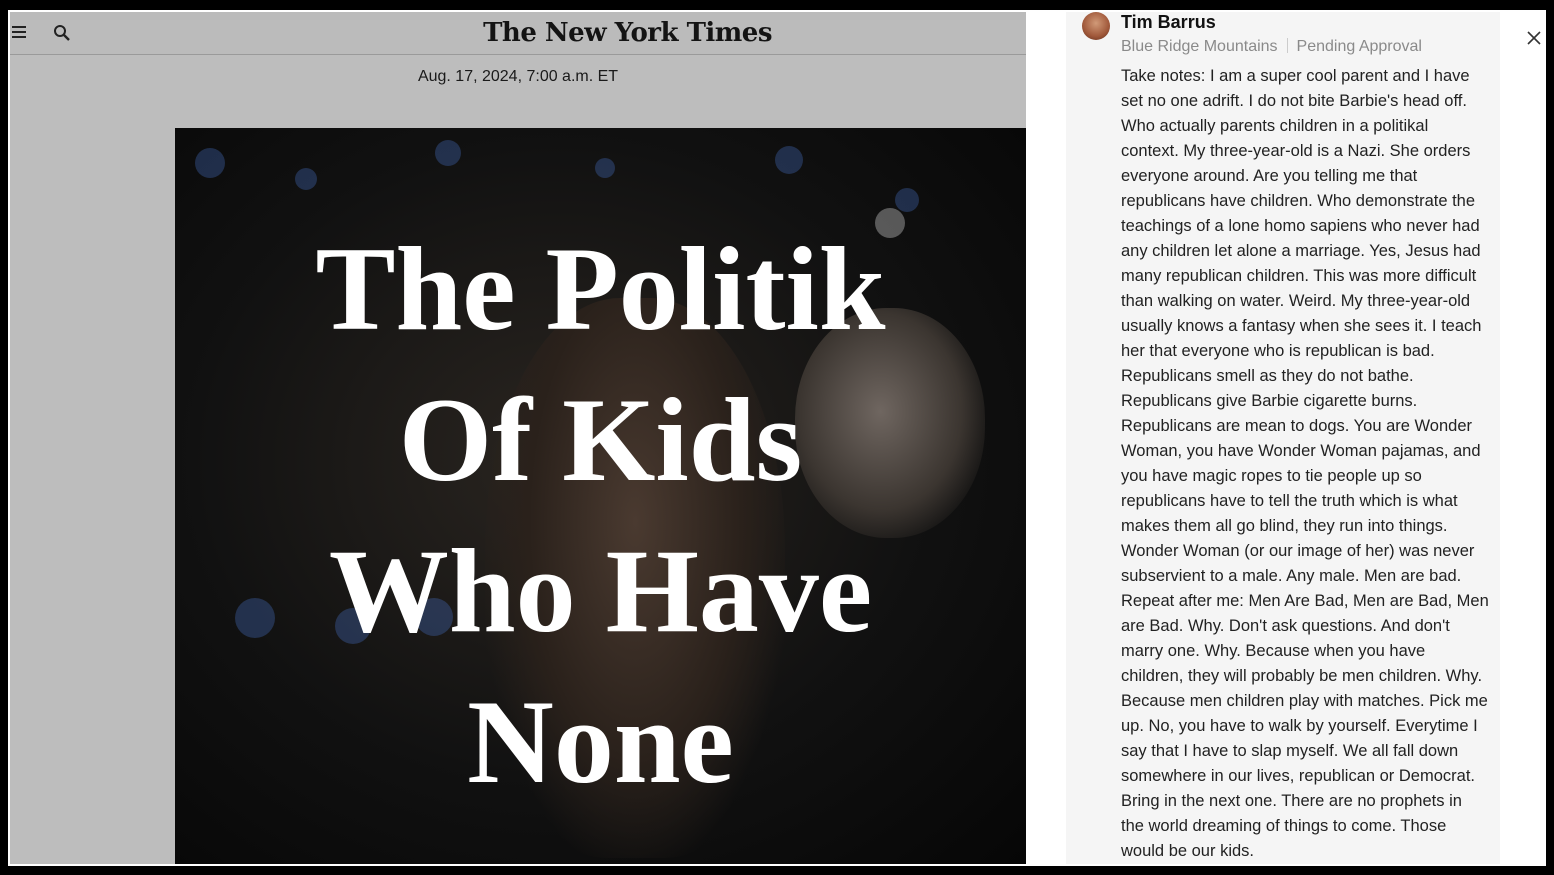 This screenshot has height=875, width=1554. I want to click on article-dateline: Aug. 17, 2024, 7:00 a.m. ET, so click(518, 77).